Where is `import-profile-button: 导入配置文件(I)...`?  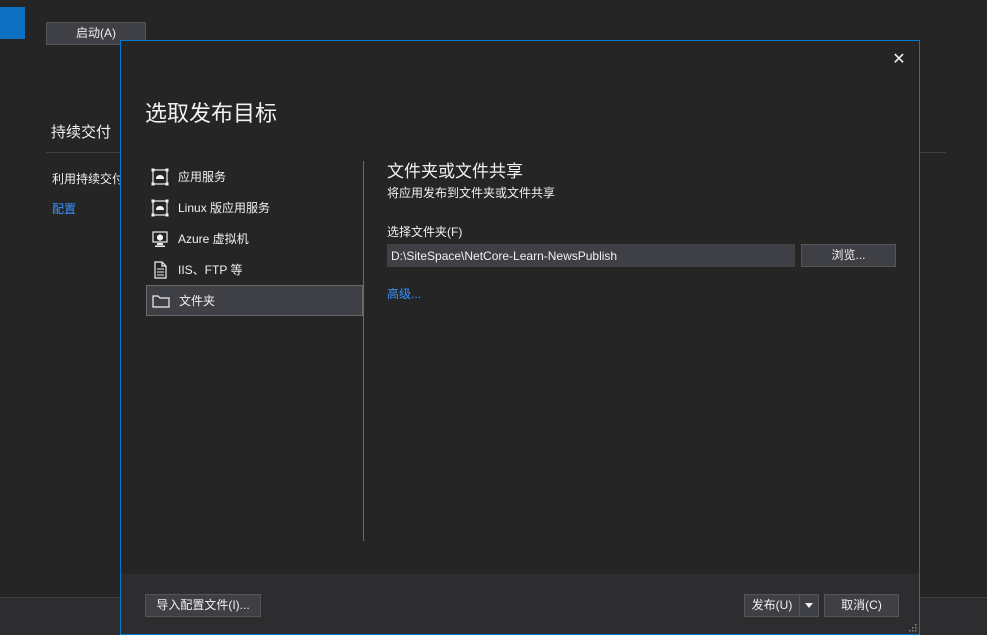
import-profile-button: 导入配置文件(I)... is located at coordinates (203, 605).